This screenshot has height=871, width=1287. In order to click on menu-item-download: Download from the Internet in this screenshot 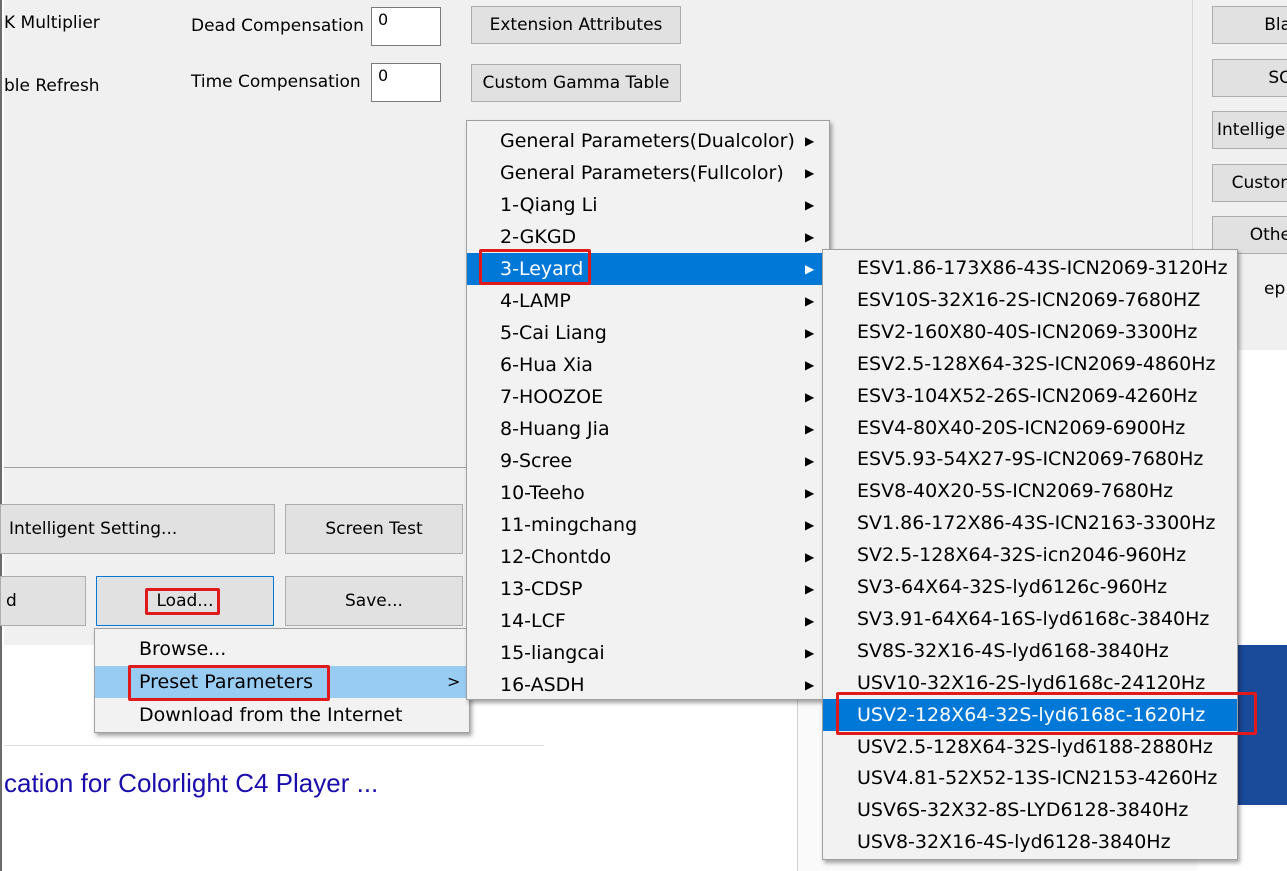, I will do `click(282, 715)`.